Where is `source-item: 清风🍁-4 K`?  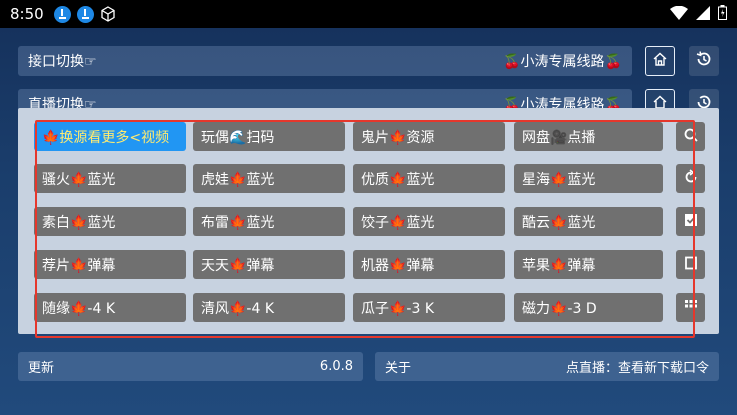
source-item: 清风🍁-4 K is located at coordinates (269, 307).